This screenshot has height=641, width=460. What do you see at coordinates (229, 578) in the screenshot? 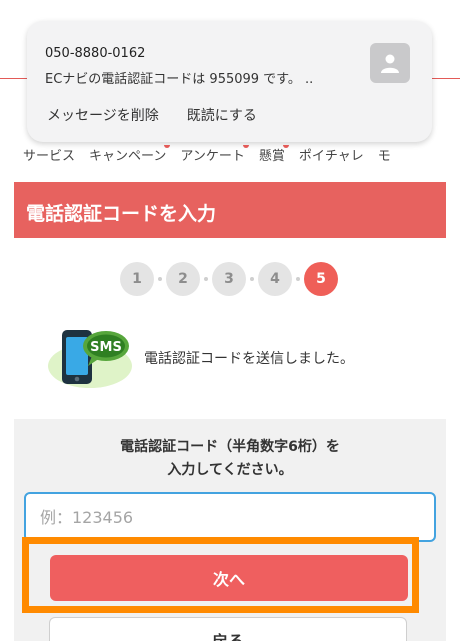
I see `next-button: 次へ` at bounding box center [229, 578].